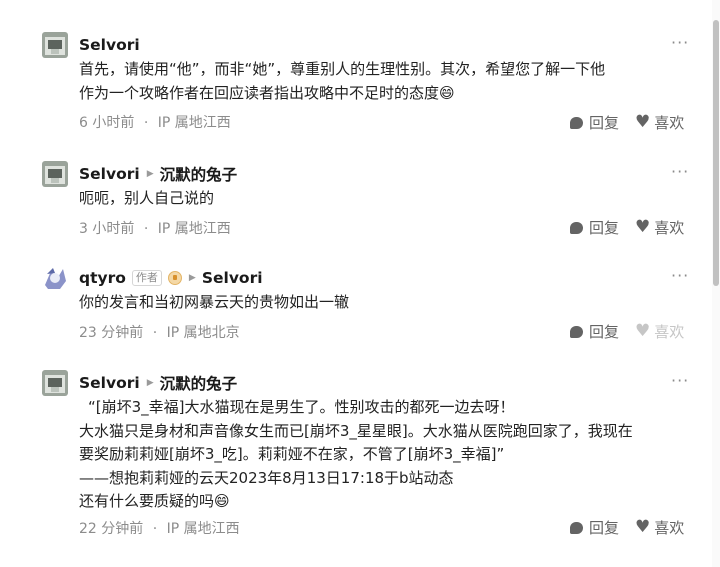 The width and height of the screenshot is (720, 567). What do you see at coordinates (159, 333) in the screenshot?
I see `comment-meta: 23 分钟前 · IP 属地北京` at bounding box center [159, 333].